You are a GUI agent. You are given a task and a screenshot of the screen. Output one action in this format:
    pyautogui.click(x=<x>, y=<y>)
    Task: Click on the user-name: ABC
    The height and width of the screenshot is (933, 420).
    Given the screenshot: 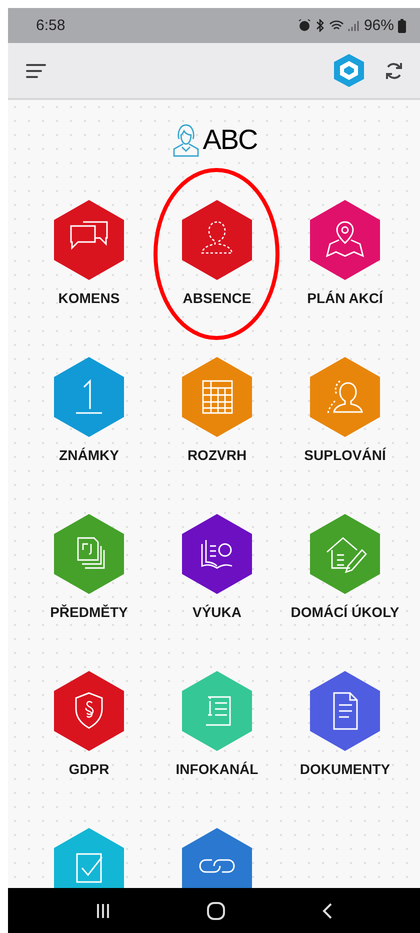 What is the action you would take?
    pyautogui.click(x=230, y=140)
    